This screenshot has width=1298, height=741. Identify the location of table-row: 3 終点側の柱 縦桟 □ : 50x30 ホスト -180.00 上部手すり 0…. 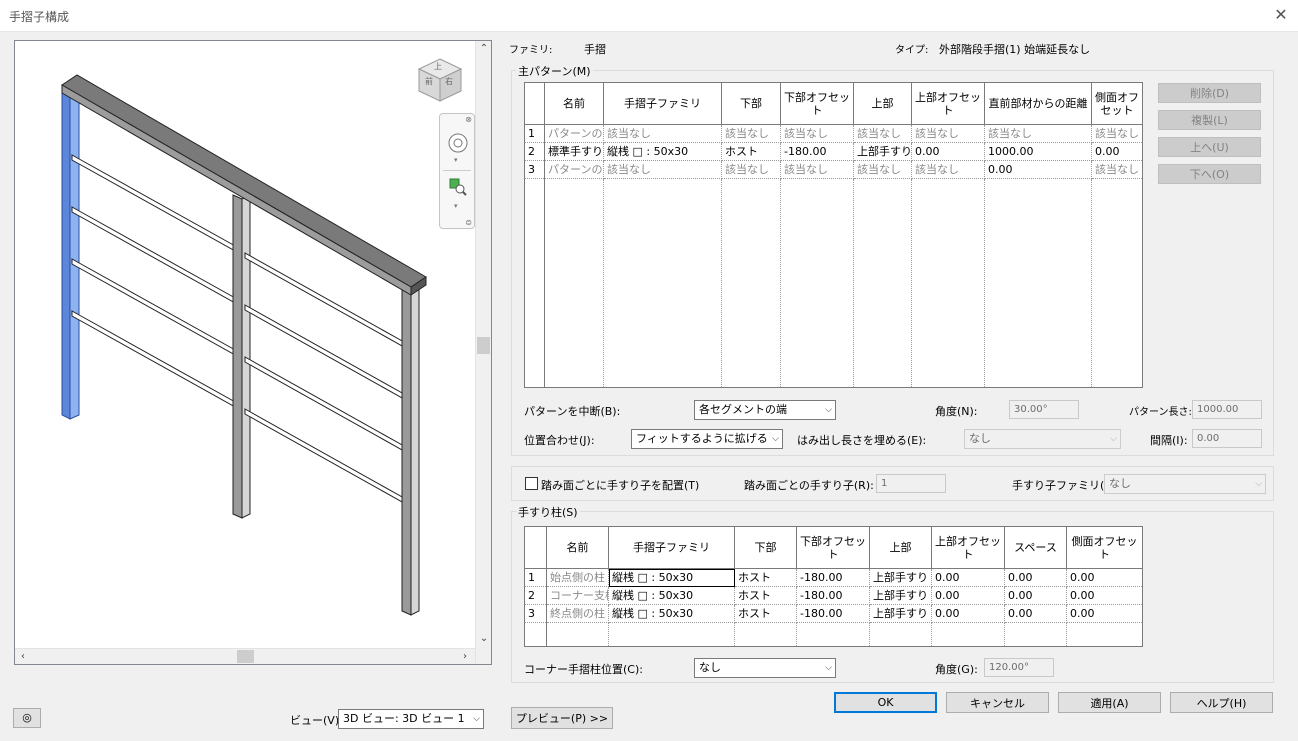
(833, 613).